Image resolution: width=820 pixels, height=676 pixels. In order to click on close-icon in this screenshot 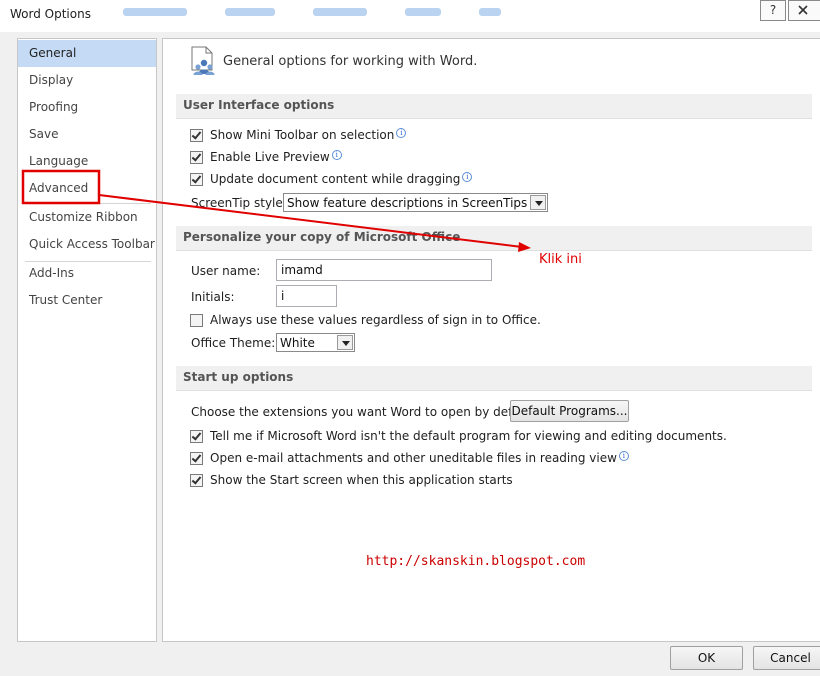, I will do `click(803, 10)`.